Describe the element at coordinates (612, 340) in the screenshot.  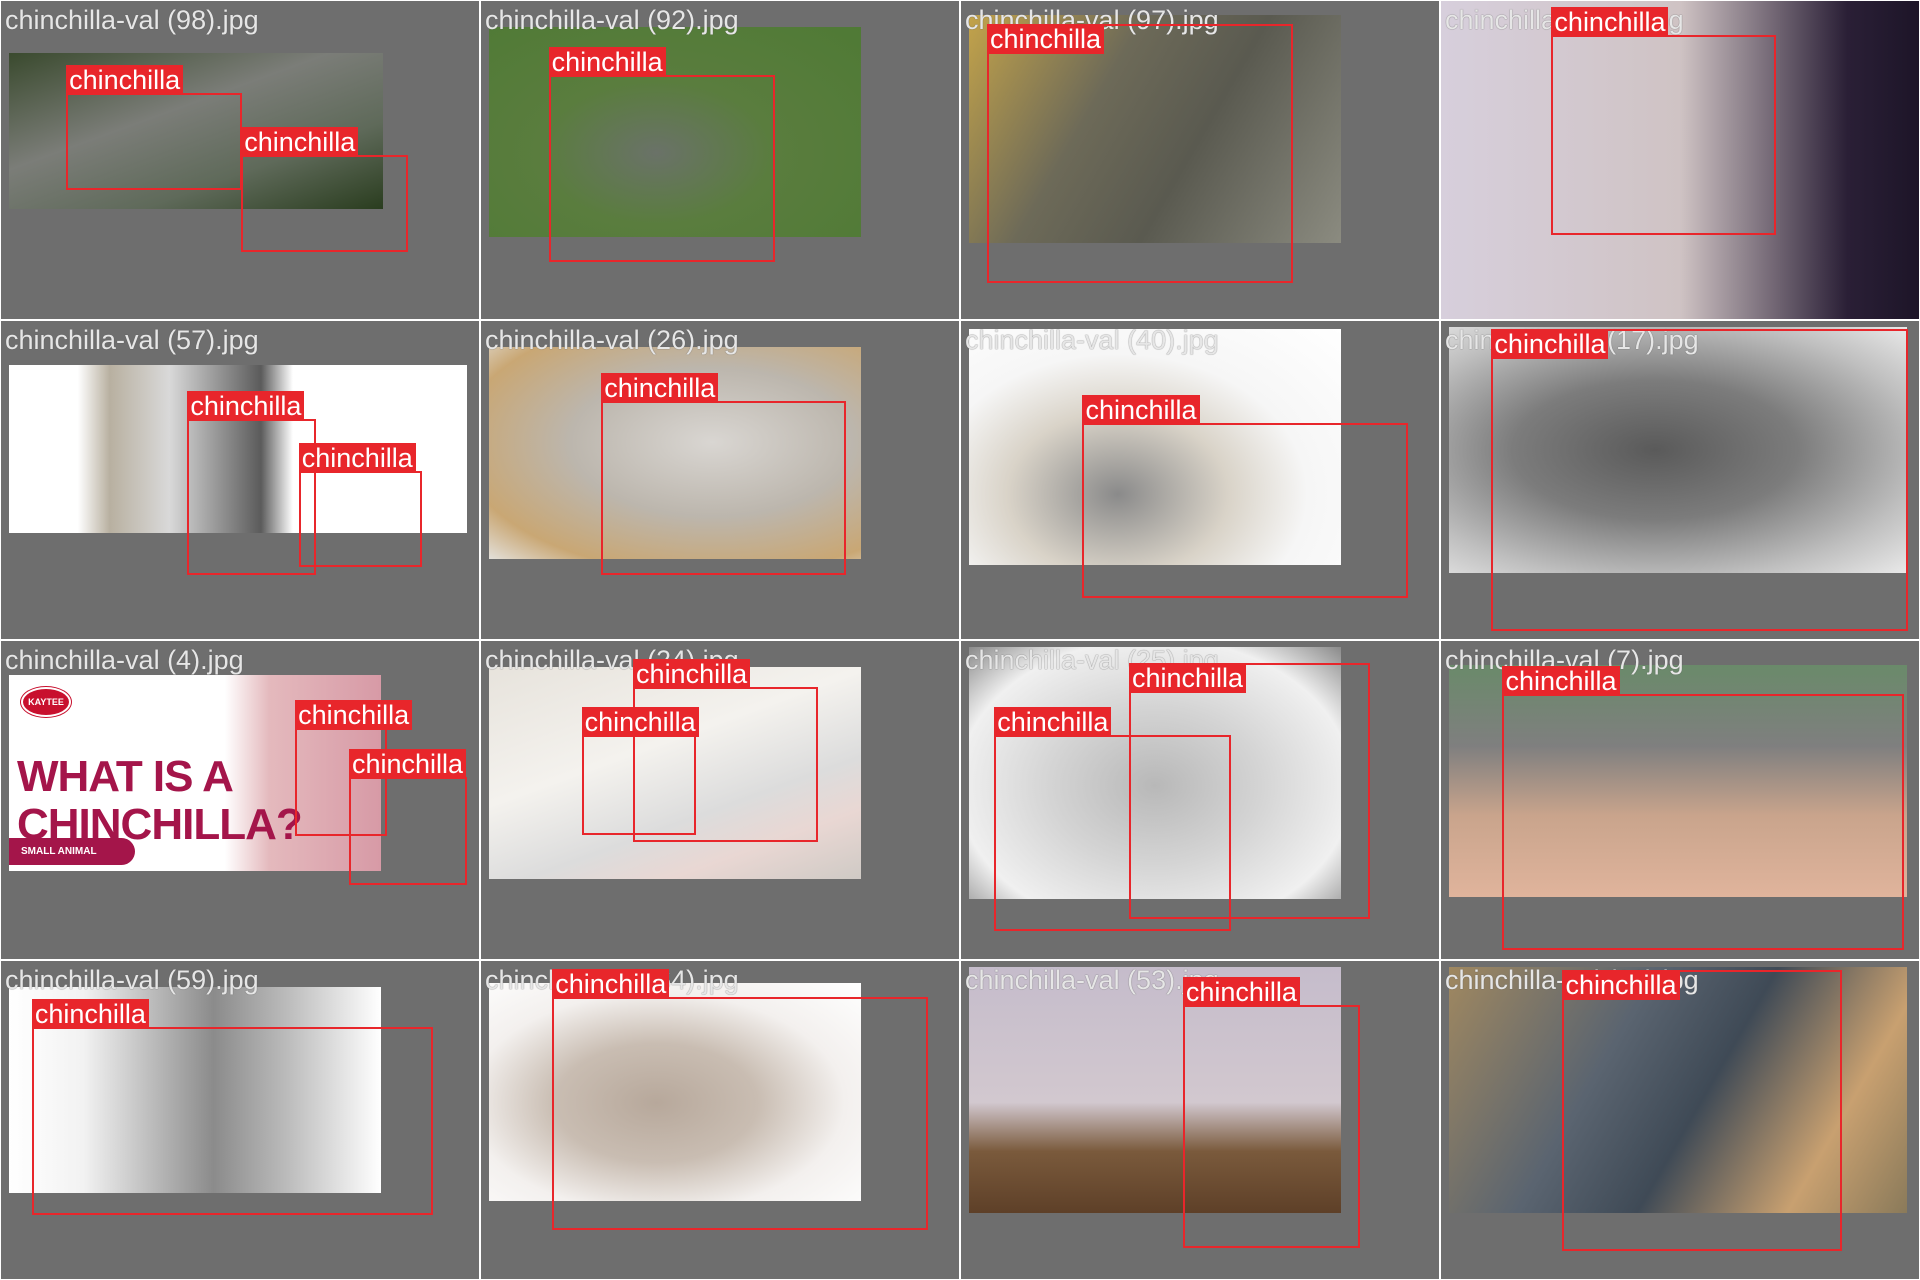
I see `image-filename: chinchilla-val (26).jpg` at that location.